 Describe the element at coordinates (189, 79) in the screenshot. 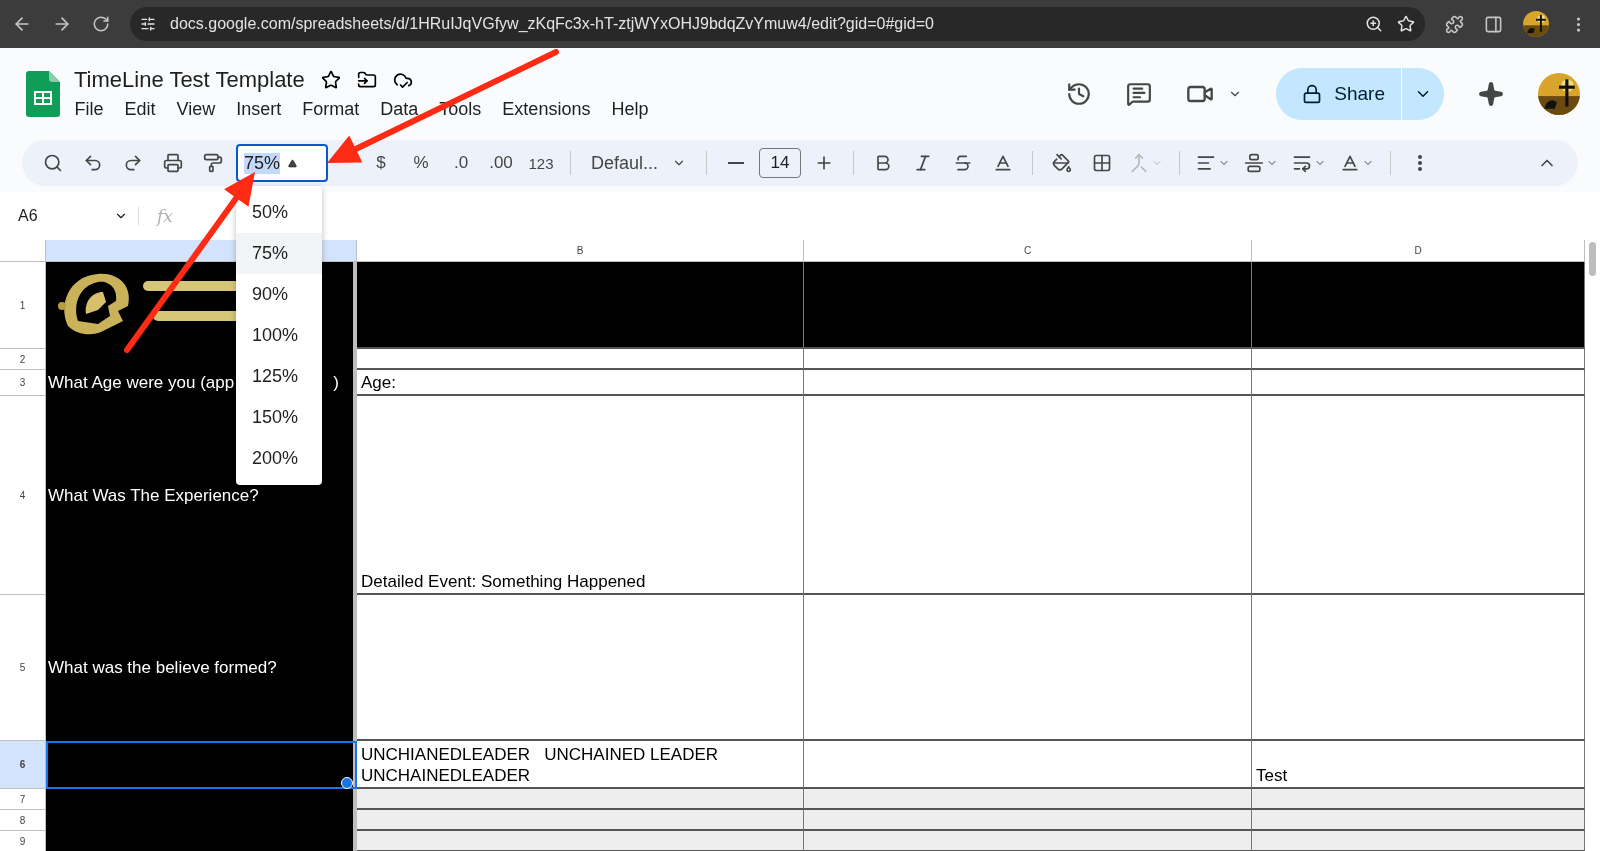

I see `document-title: TimeLine Test Template` at that location.